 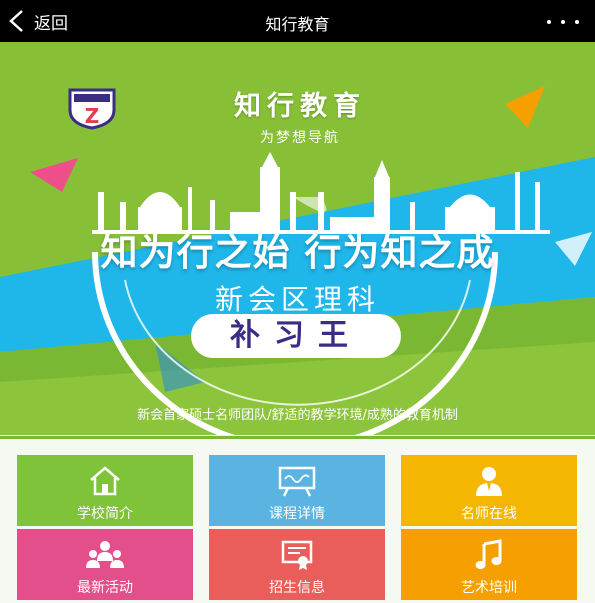 I want to click on menu-label: 学校简介, so click(x=105, y=514).